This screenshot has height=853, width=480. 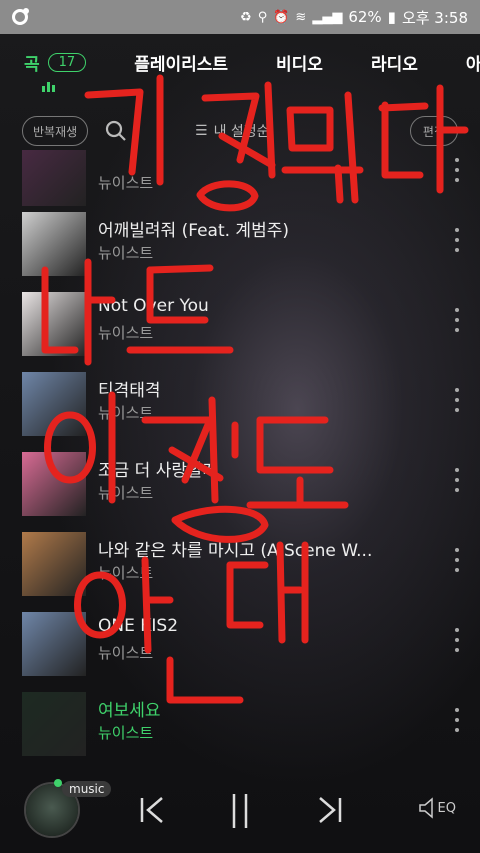 What do you see at coordinates (240, 724) in the screenshot?
I see `song-row-now-playing: 여보세요 뉴이스트` at bounding box center [240, 724].